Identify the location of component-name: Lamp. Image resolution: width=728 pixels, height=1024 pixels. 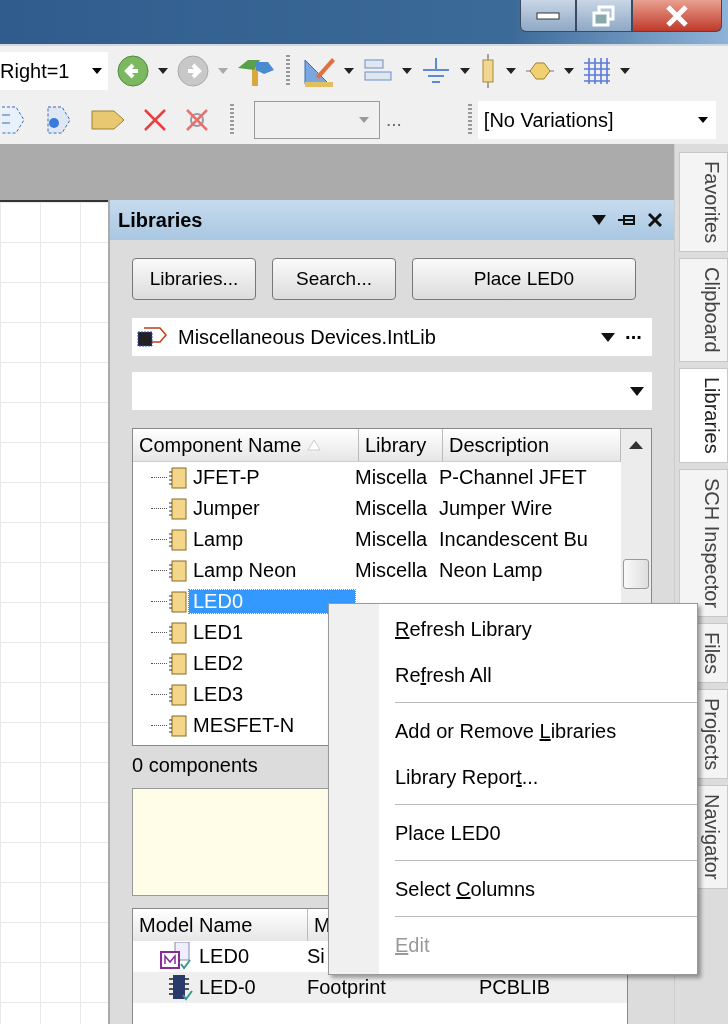
(272, 539).